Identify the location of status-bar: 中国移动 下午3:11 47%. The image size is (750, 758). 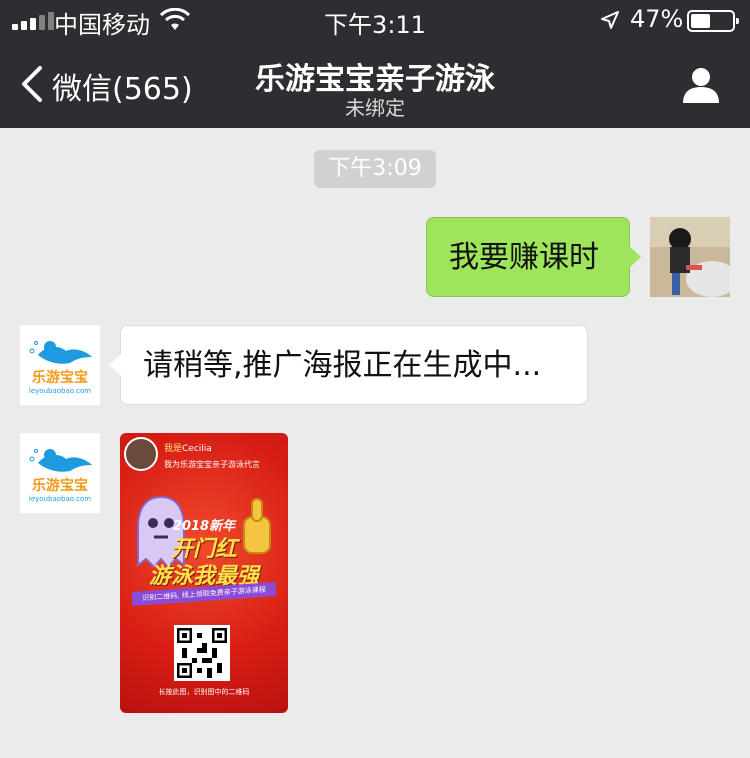
(375, 20).